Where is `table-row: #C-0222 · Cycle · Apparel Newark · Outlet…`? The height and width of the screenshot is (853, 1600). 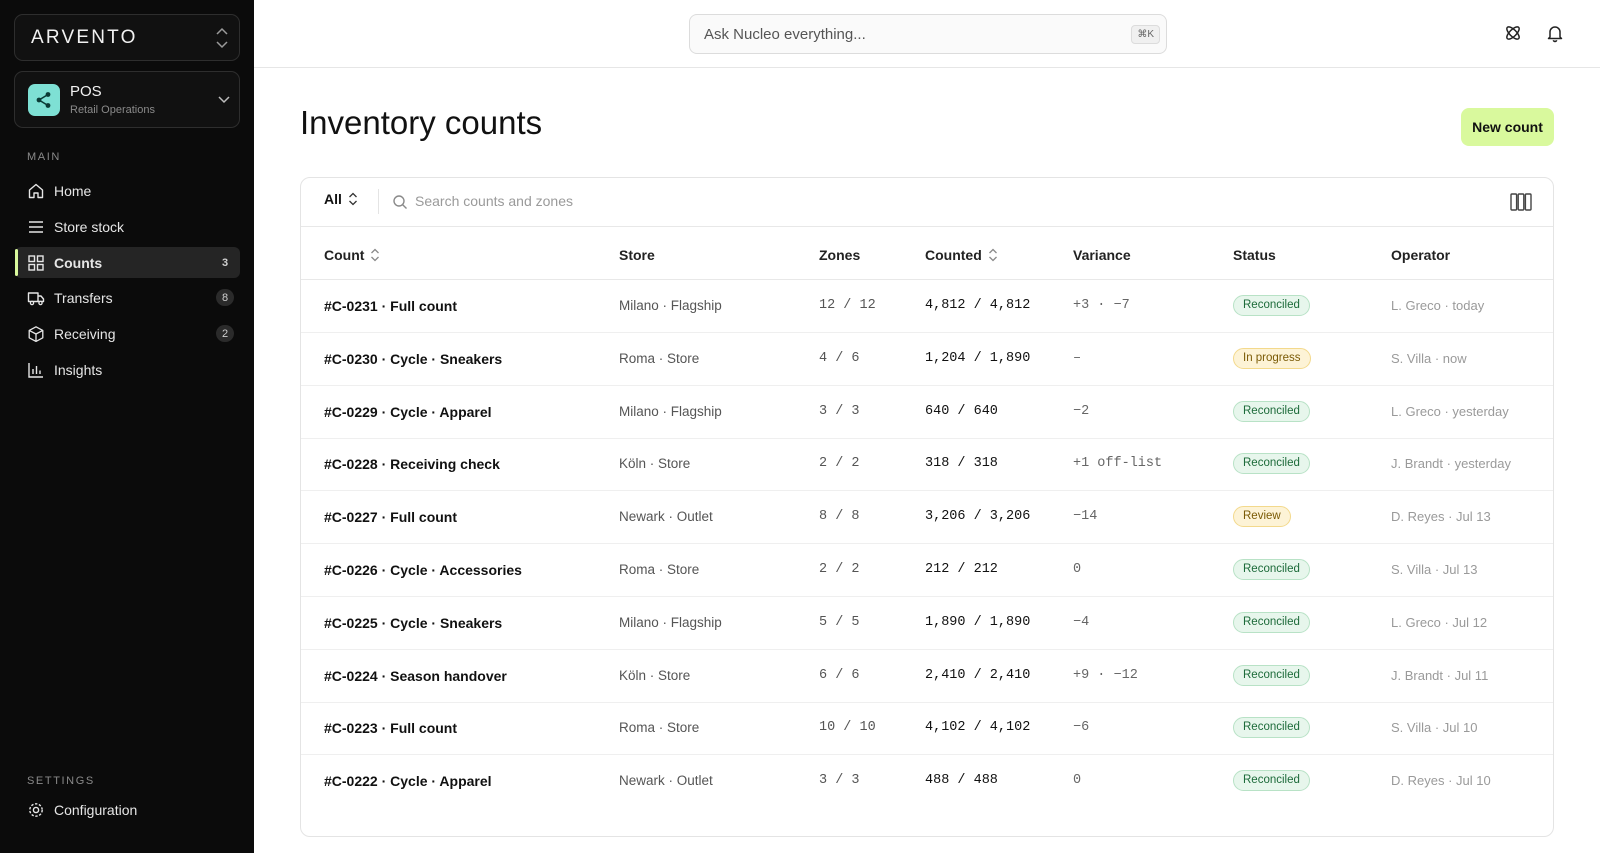 table-row: #C-0222 · Cycle · Apparel Newark · Outlet… is located at coordinates (927, 781).